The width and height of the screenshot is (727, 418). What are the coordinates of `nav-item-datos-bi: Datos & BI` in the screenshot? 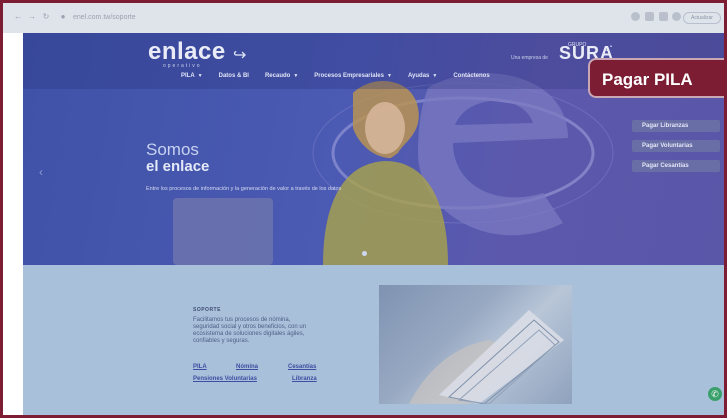 It's located at (234, 79).